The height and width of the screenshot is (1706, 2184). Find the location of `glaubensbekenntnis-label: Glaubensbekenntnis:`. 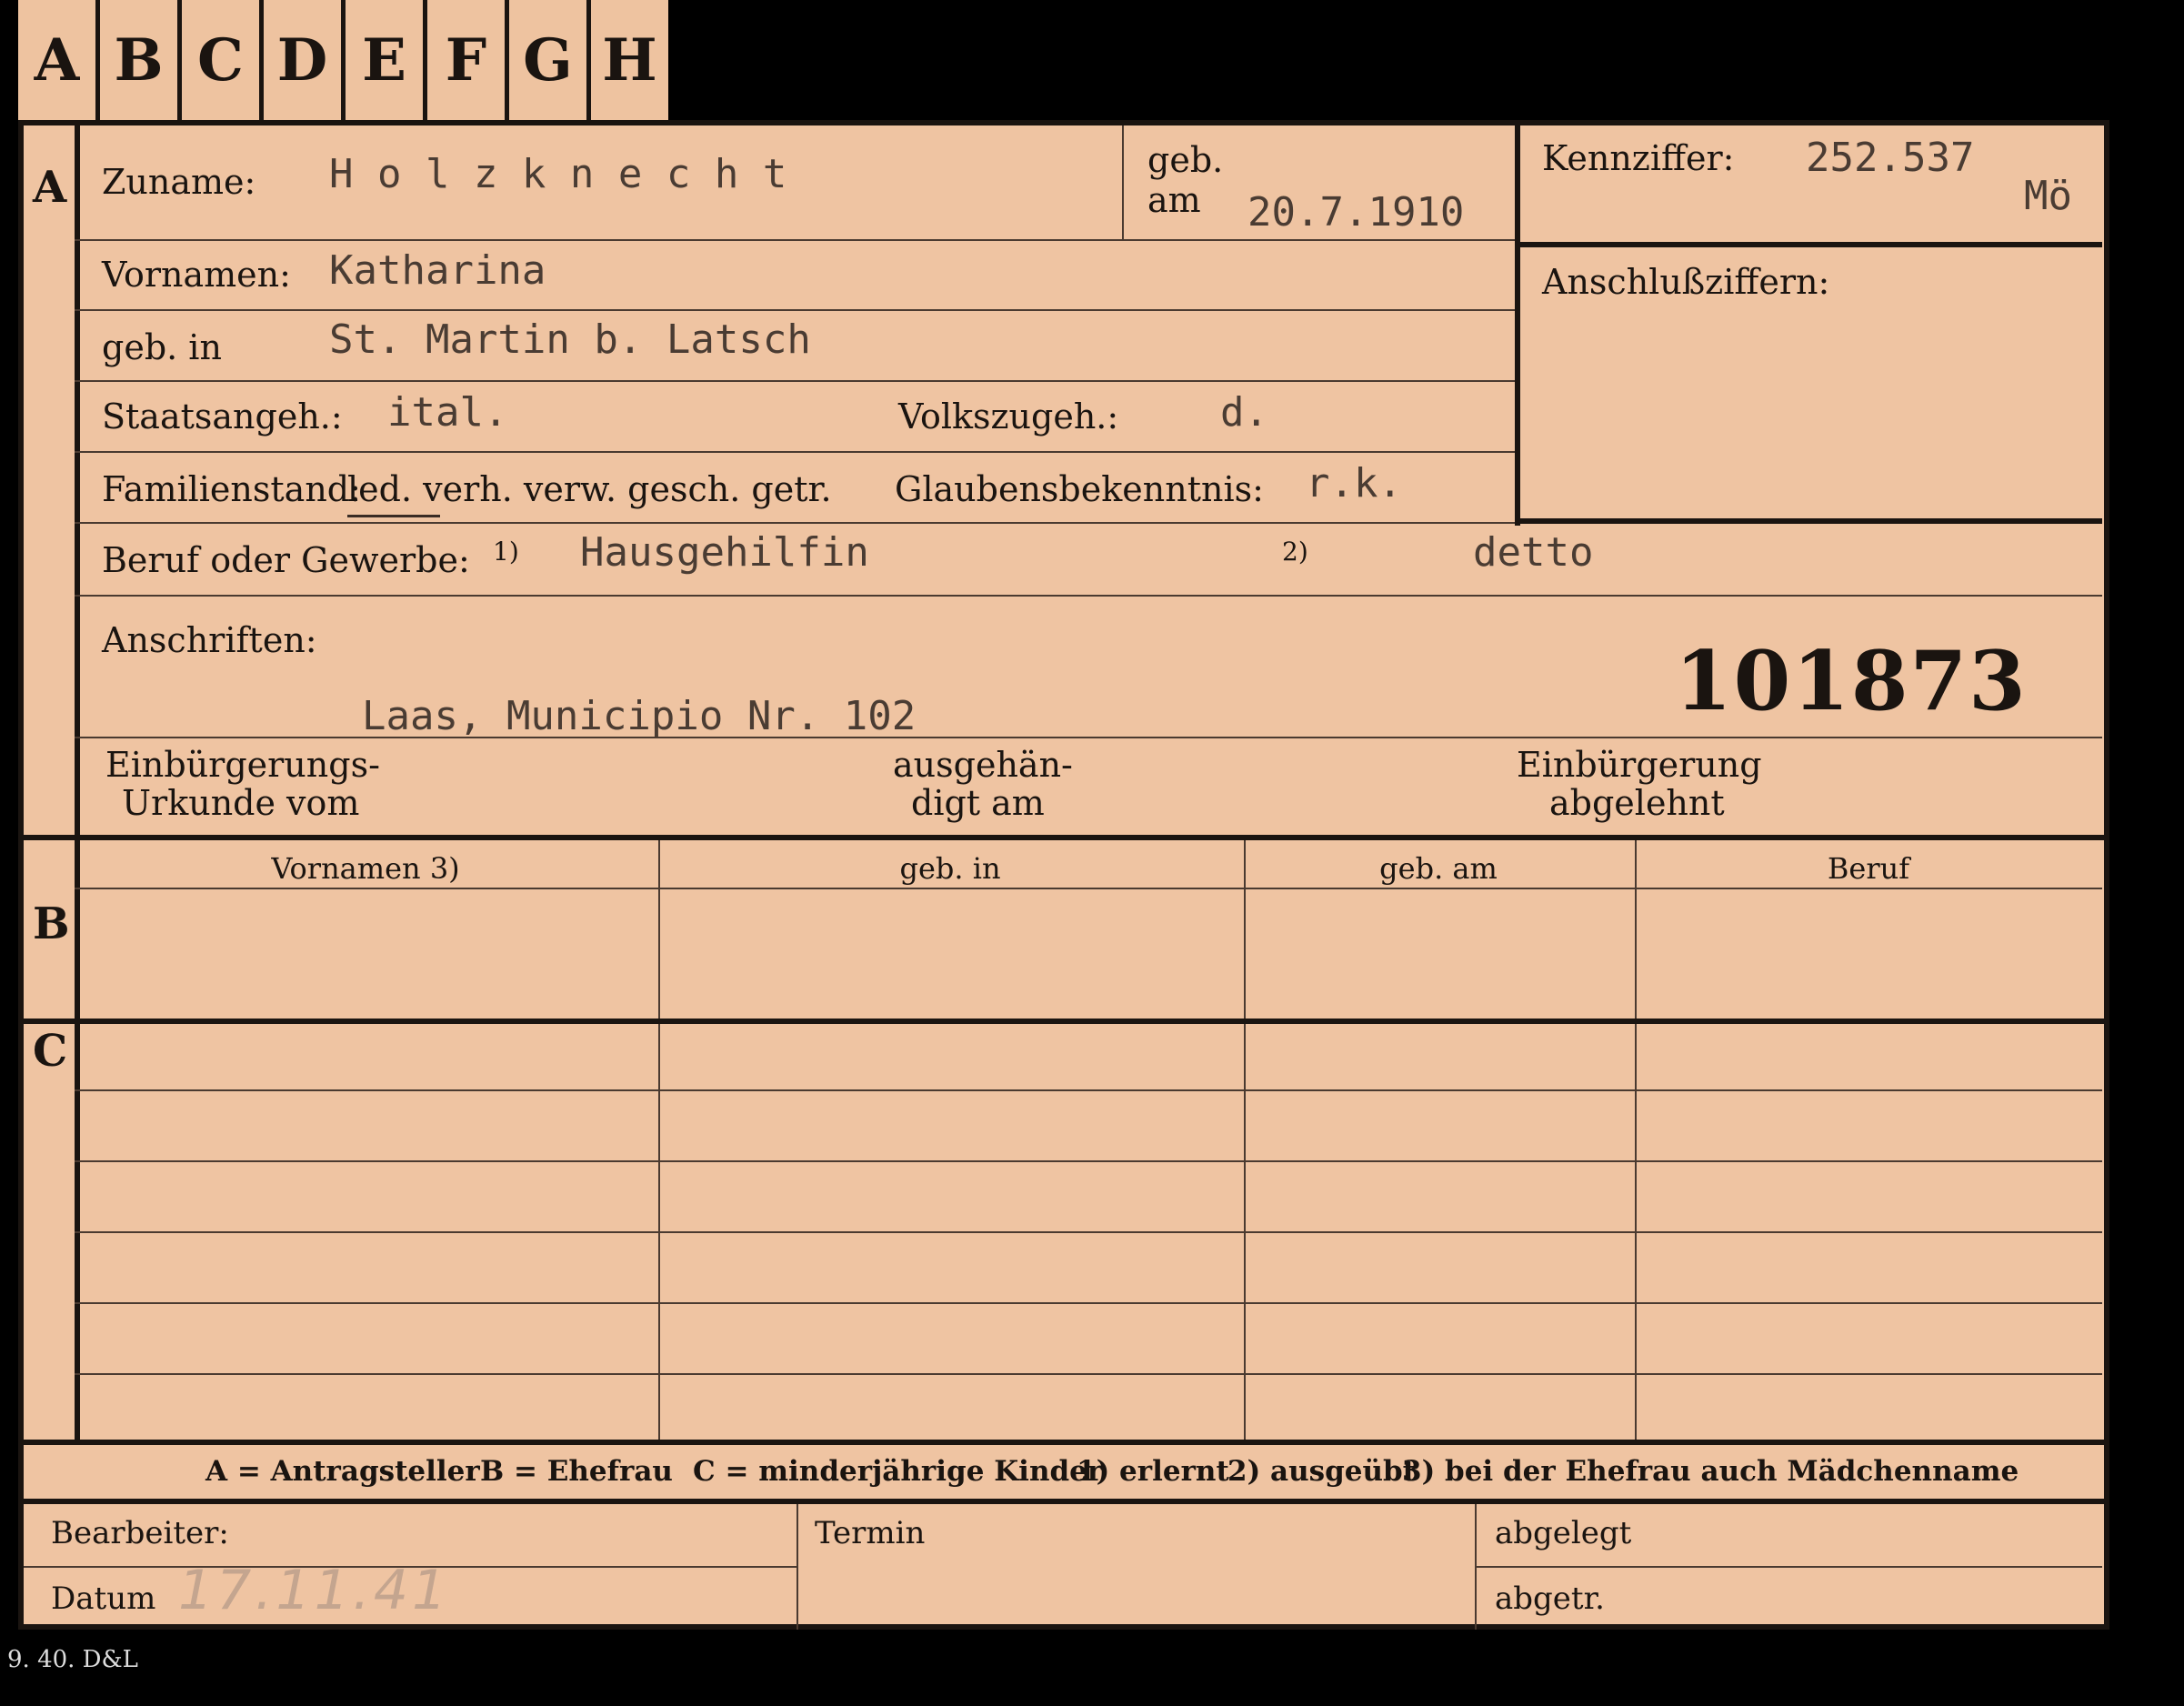

glaubensbekenntnis-label: Glaubensbekenntnis: is located at coordinates (1080, 489).